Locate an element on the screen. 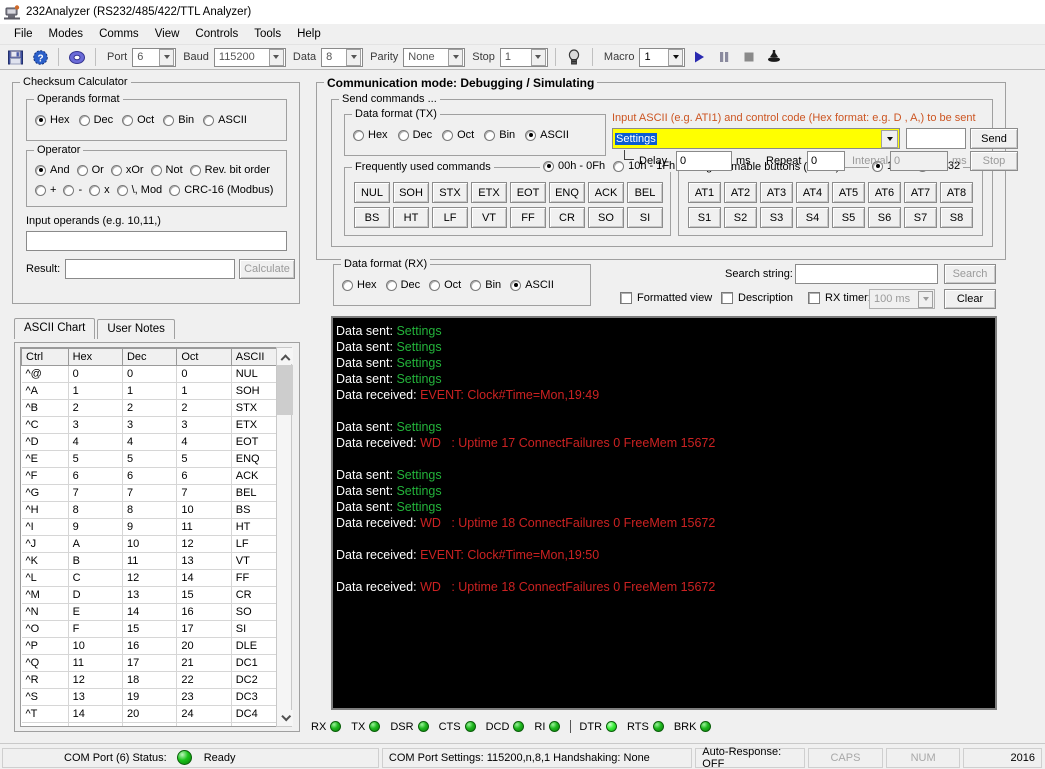 The width and height of the screenshot is (1045, 769). table-row: ^@ 0 0 0 NUL is located at coordinates (151, 374).